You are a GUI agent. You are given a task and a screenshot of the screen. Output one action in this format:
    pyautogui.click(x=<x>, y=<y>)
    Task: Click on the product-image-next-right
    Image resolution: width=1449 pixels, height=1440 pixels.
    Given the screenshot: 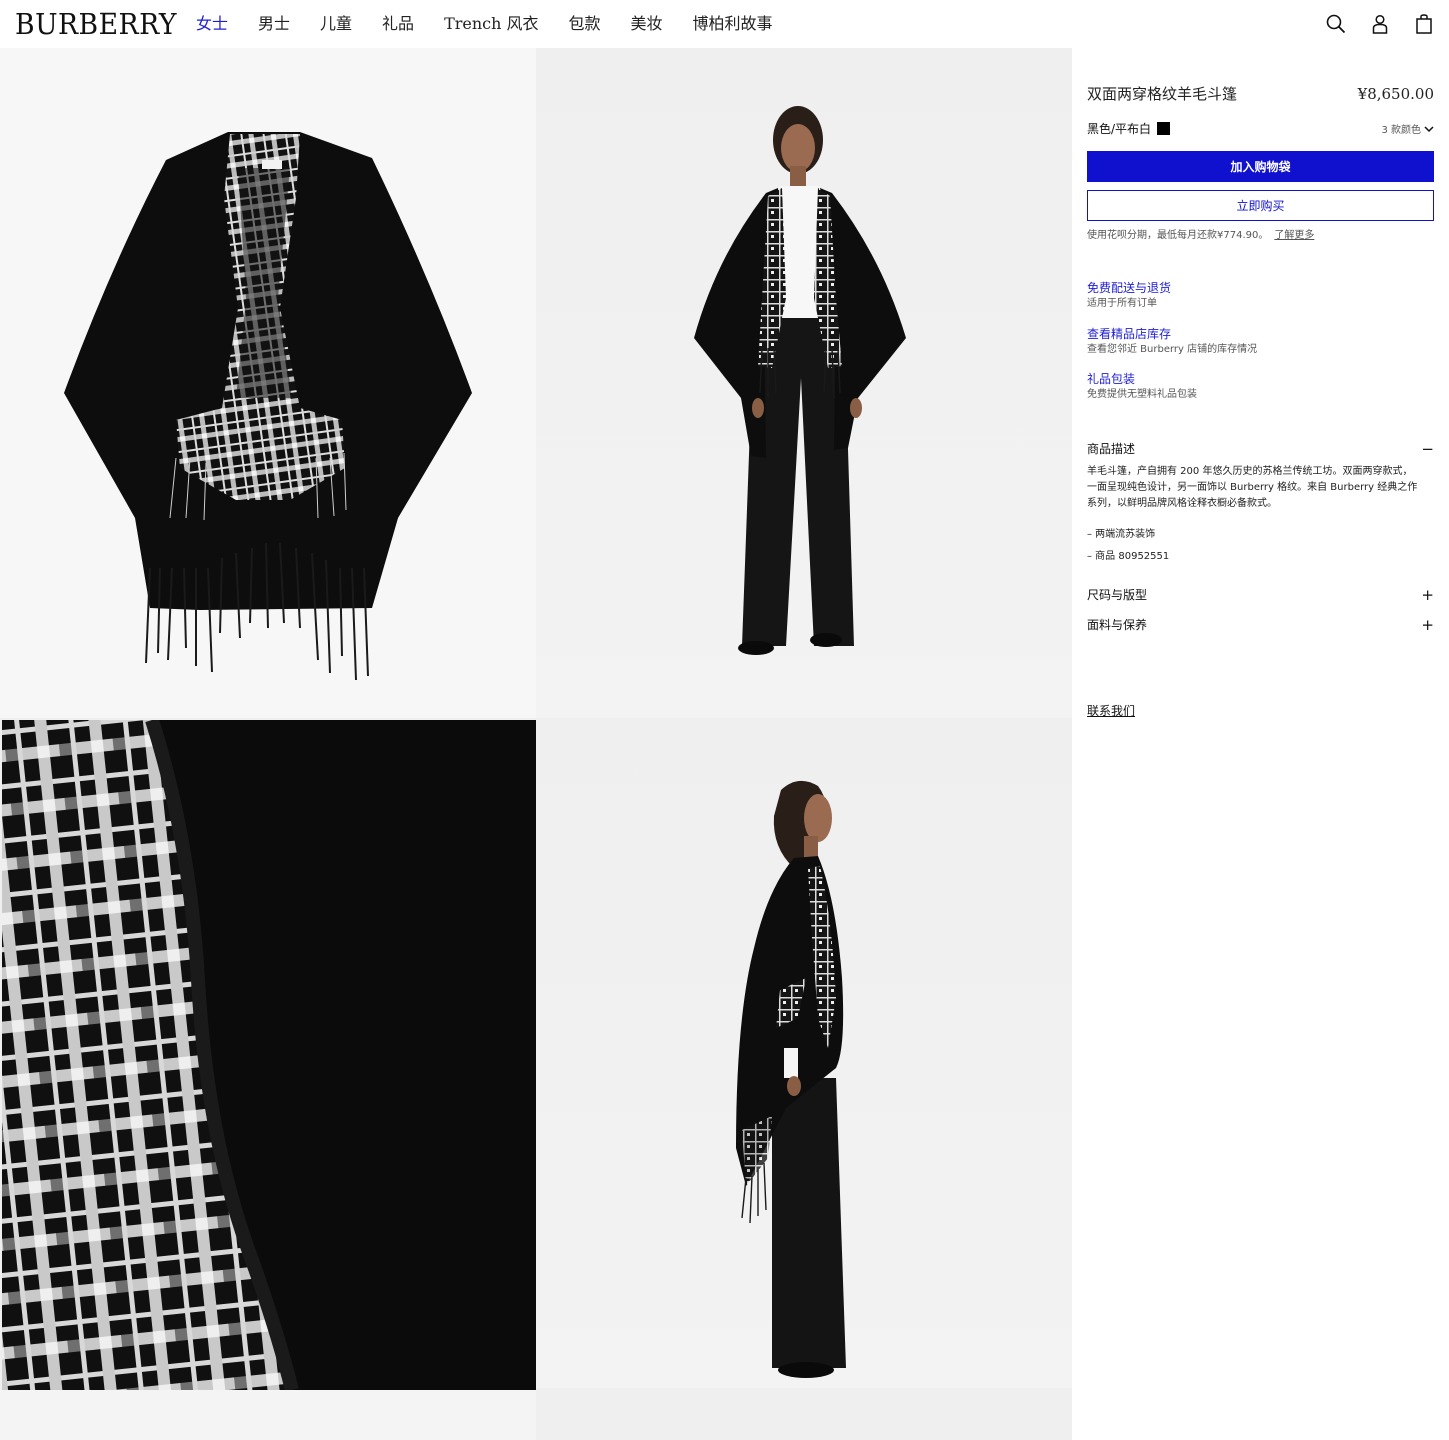 What is the action you would take?
    pyautogui.click(x=804, y=1414)
    